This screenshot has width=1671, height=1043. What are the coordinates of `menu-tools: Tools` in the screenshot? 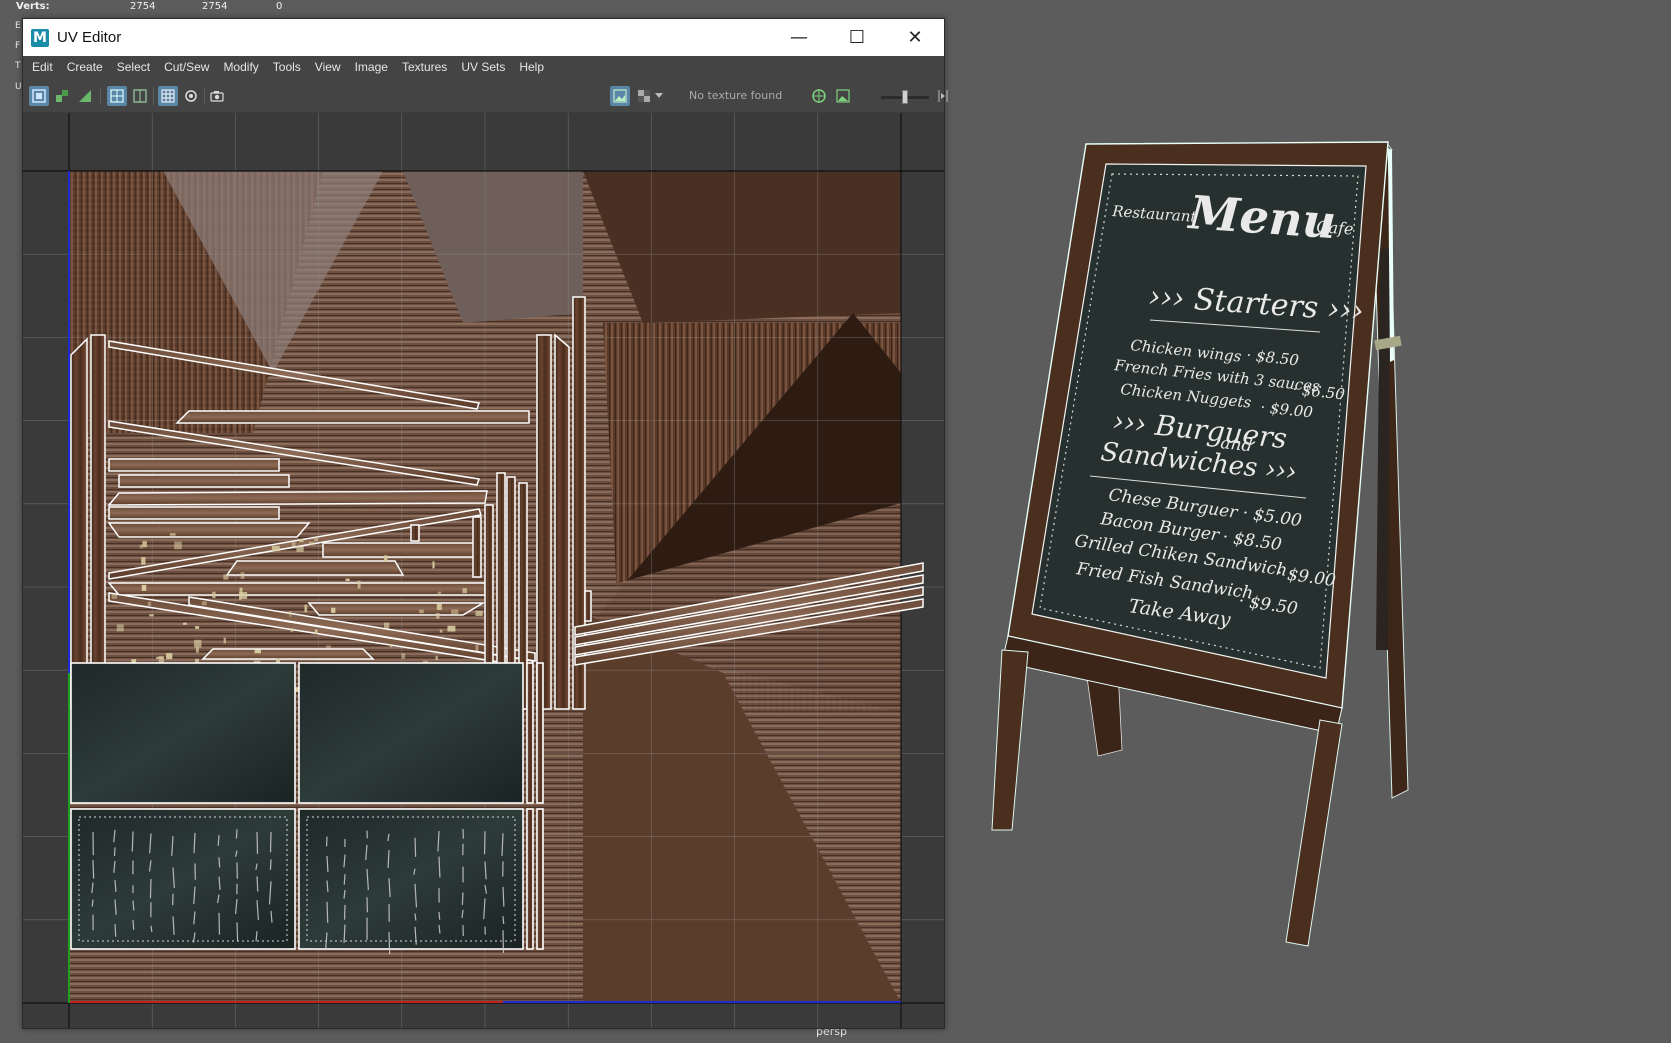 It's located at (287, 67).